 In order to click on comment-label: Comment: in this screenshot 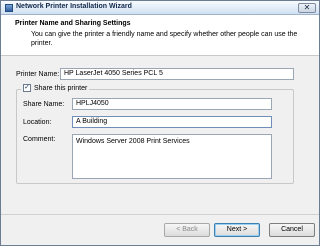, I will do `click(39, 139)`.